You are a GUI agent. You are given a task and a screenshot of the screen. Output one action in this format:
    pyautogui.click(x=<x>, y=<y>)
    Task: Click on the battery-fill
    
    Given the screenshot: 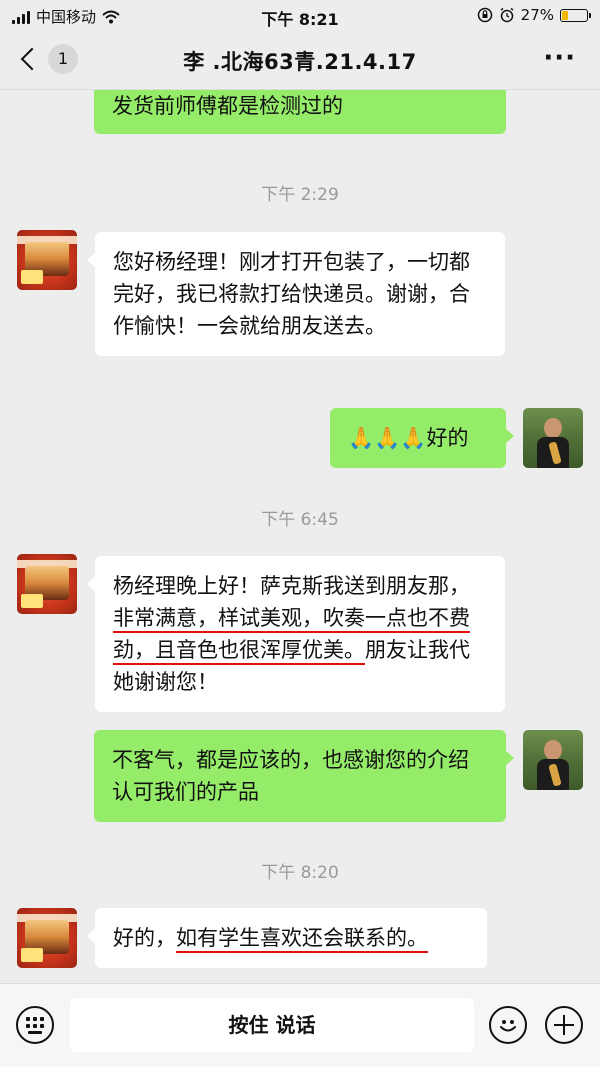 What is the action you would take?
    pyautogui.click(x=565, y=15)
    